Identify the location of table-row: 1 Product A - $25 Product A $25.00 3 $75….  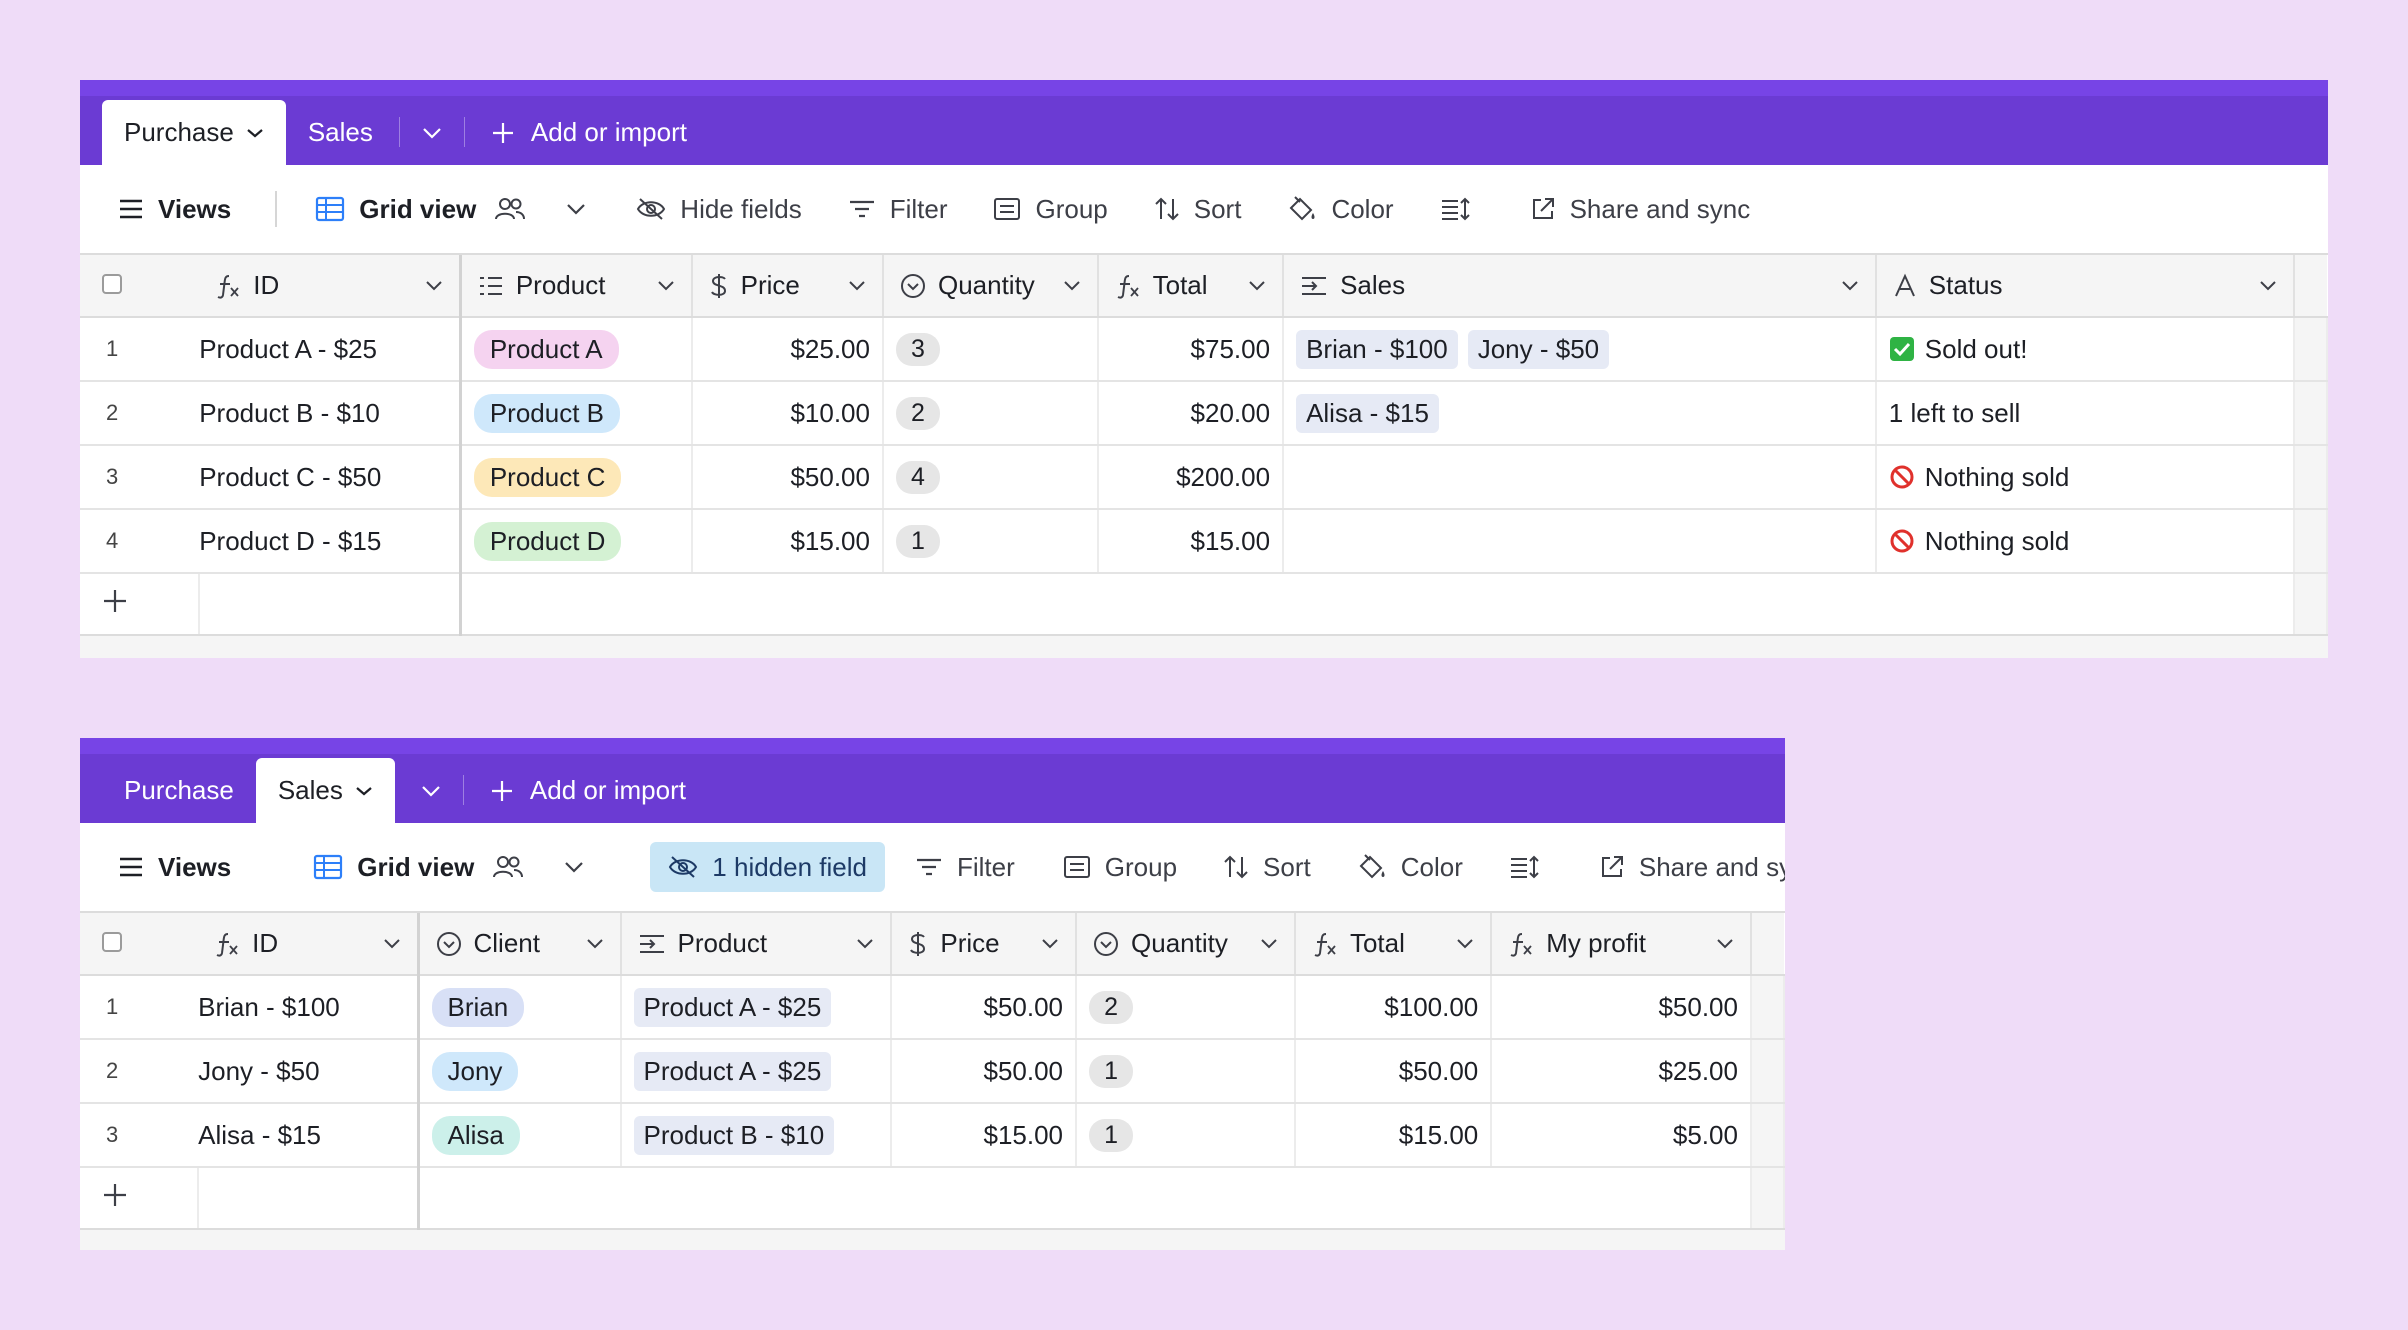
(1204, 349).